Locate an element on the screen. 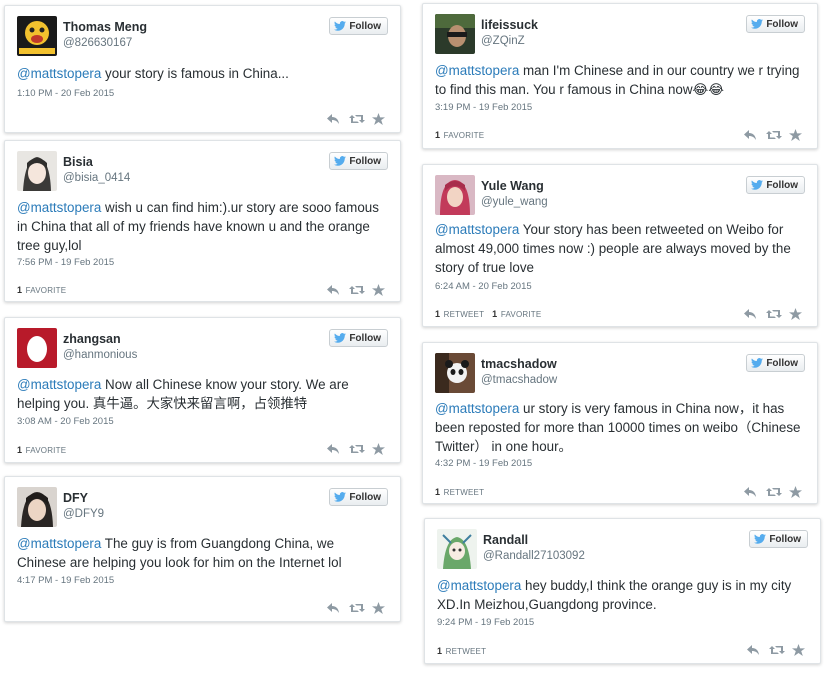  tweet-timestamp: 4:32 PM - 19 Feb 2015 is located at coordinates (483, 463).